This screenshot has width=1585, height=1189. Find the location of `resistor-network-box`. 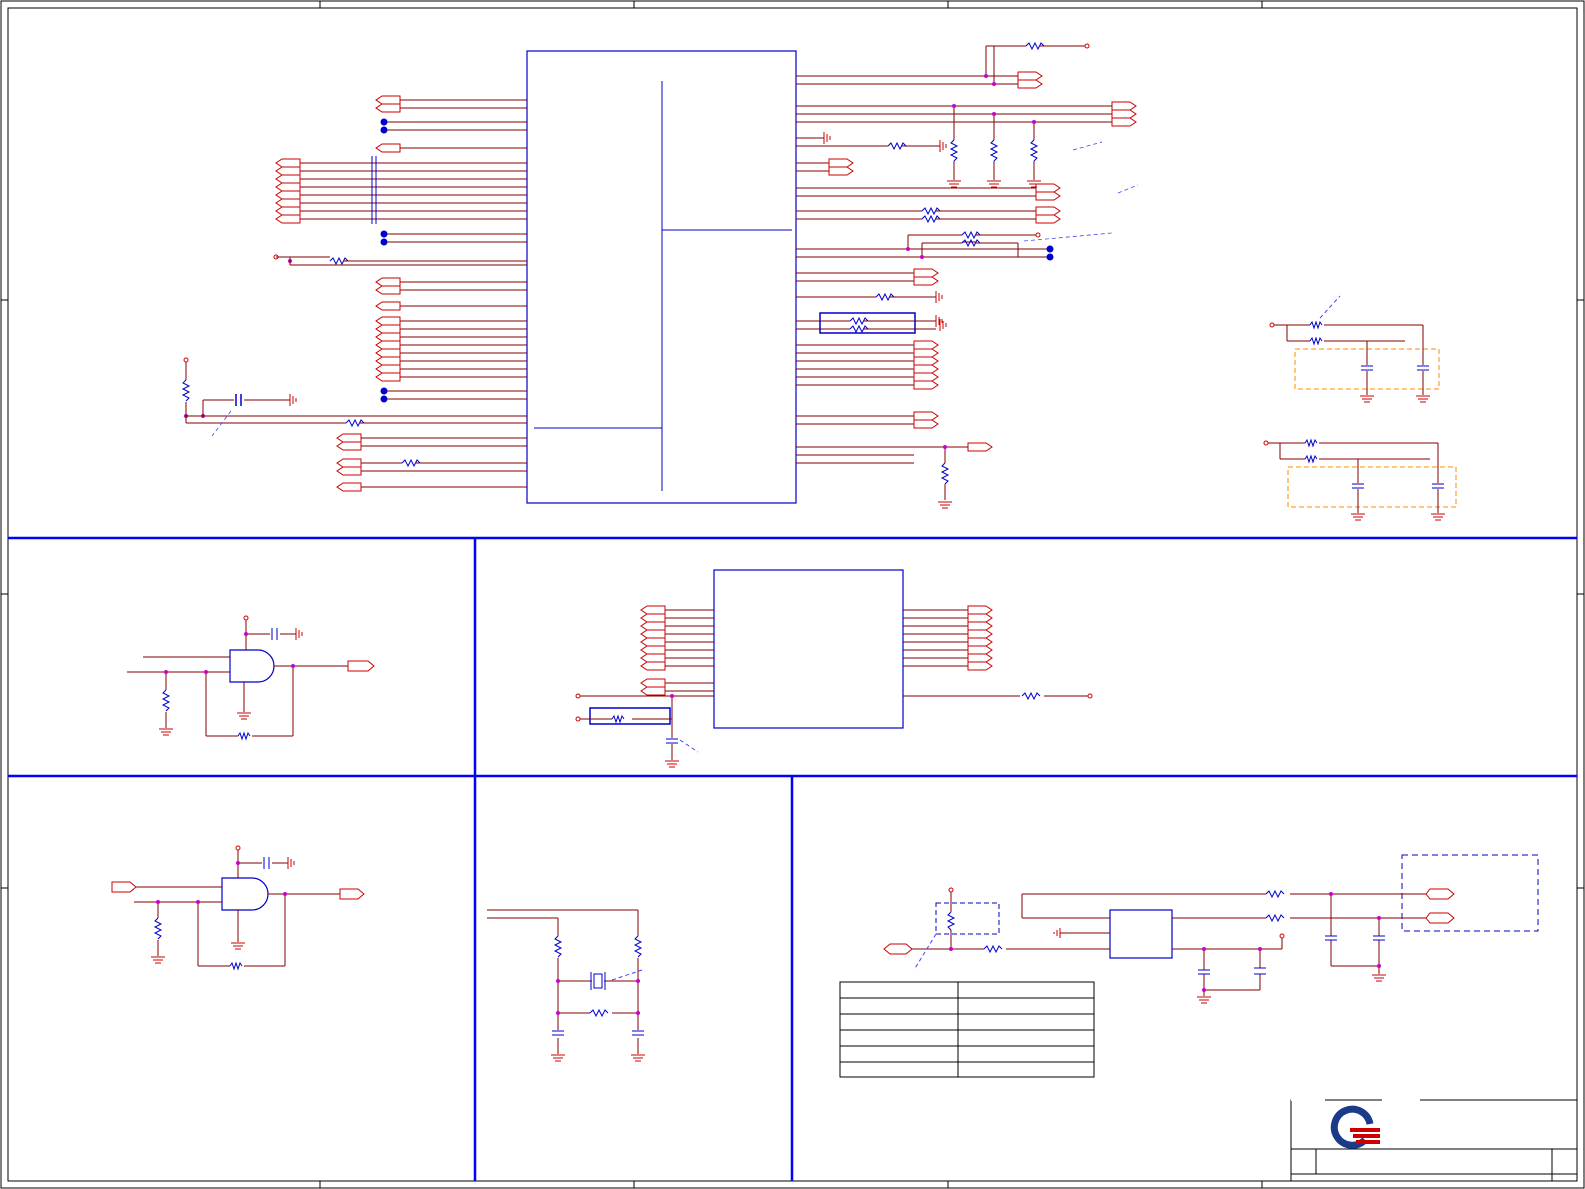

resistor-network-box is located at coordinates (867, 323).